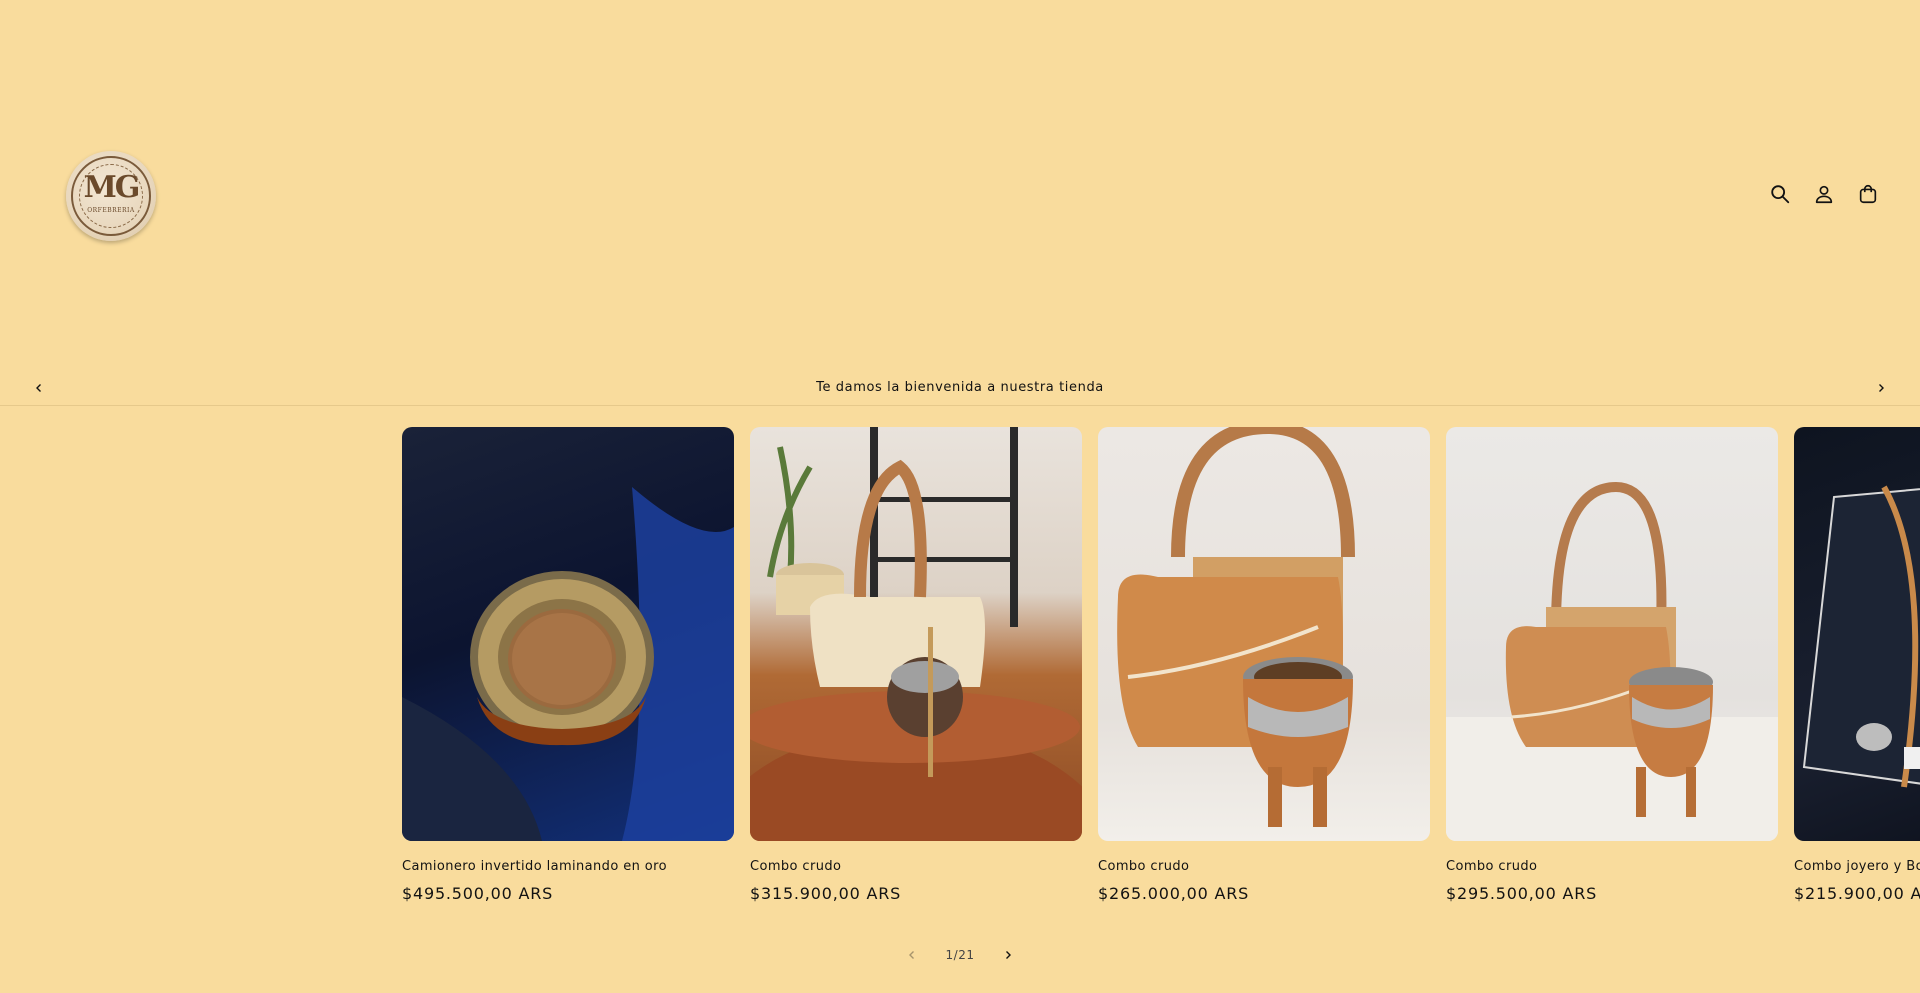  I want to click on slider-pagination: 1/21, so click(960, 955).